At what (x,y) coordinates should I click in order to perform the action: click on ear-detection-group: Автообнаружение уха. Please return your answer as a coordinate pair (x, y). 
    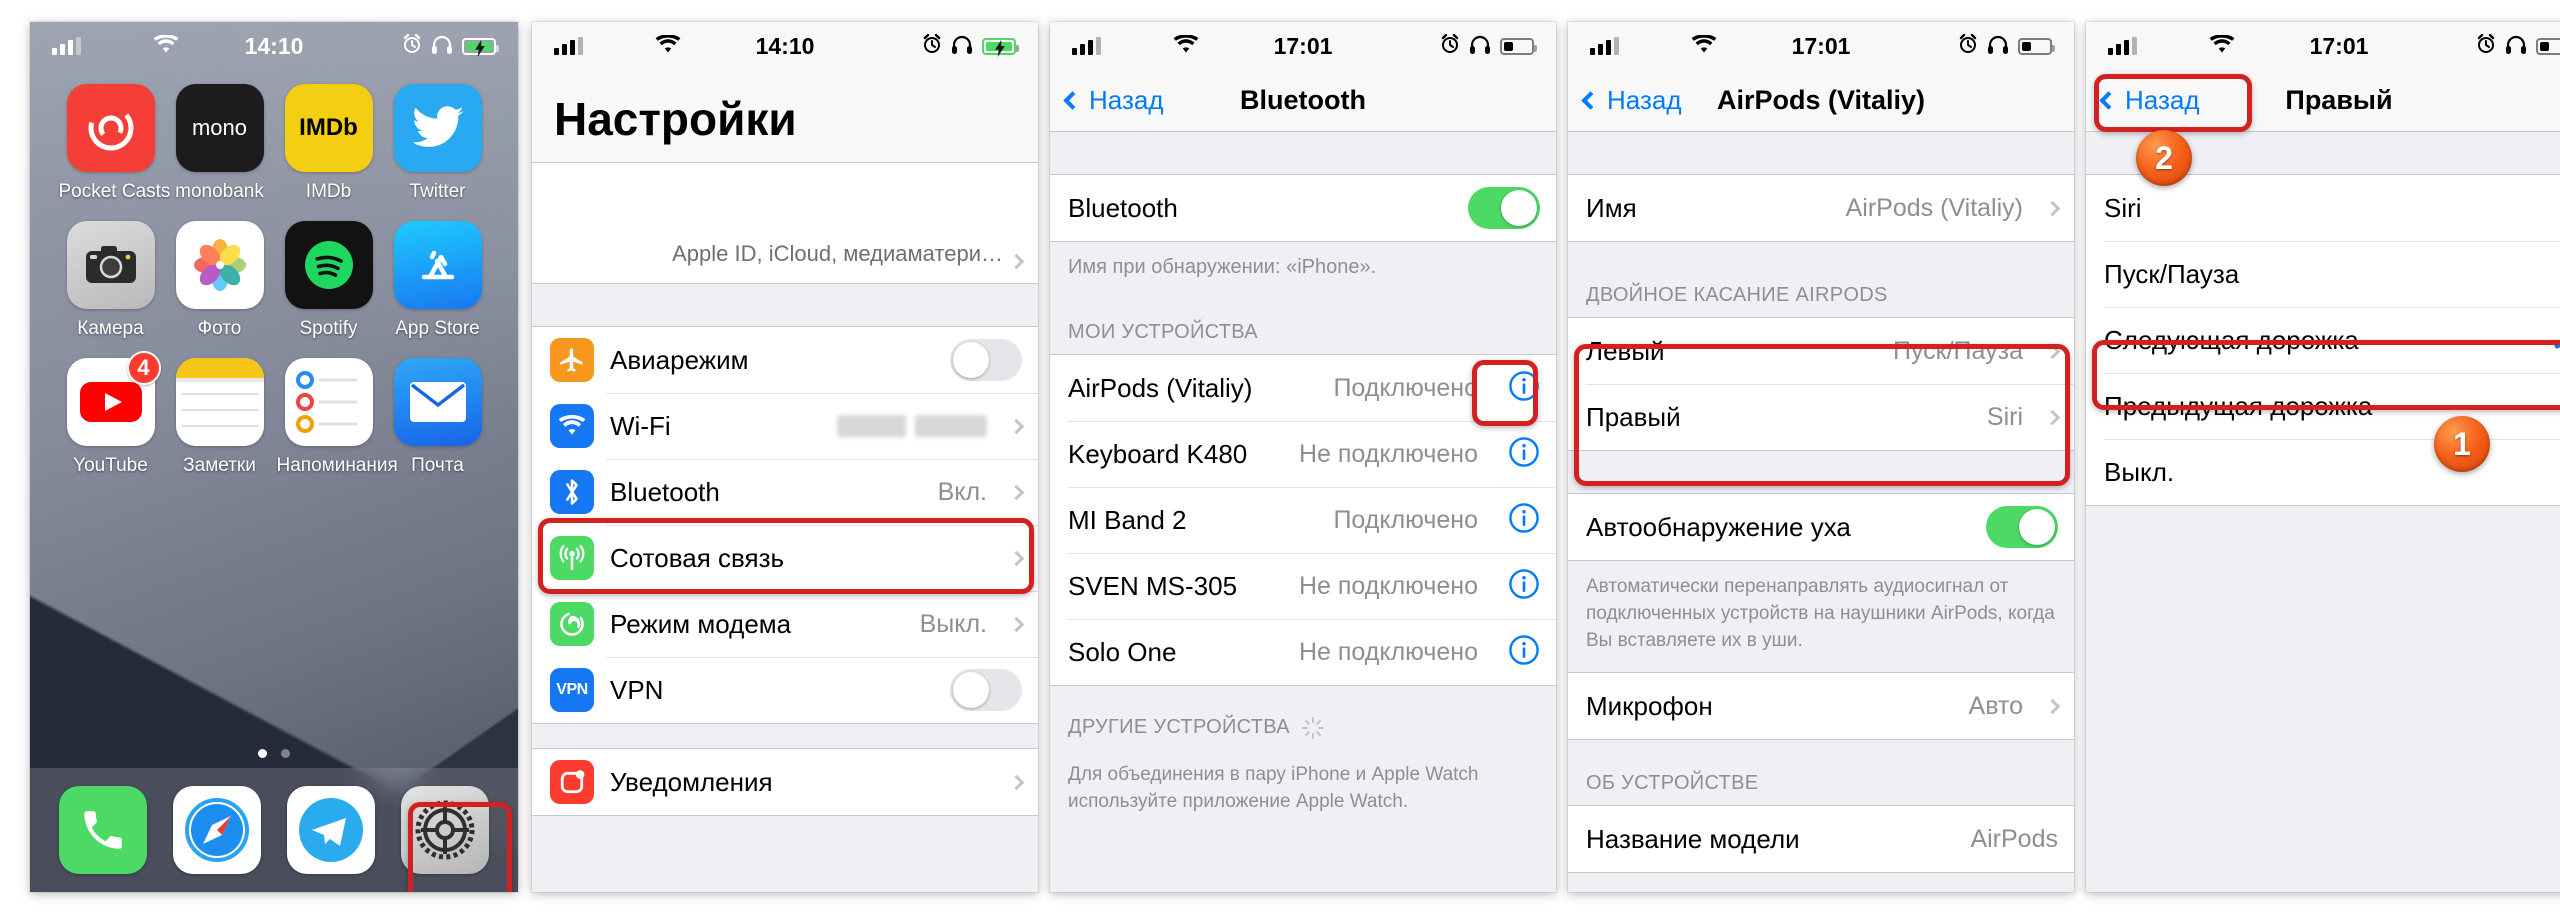
    Looking at the image, I should click on (1821, 527).